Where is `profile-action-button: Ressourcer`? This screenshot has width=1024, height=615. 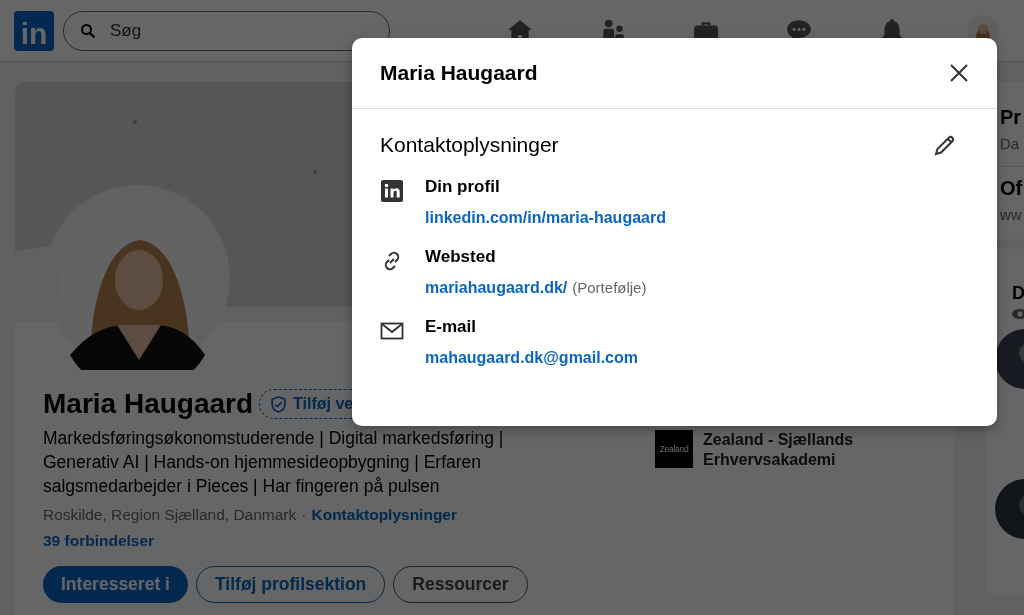 profile-action-button: Ressourcer is located at coordinates (460, 584).